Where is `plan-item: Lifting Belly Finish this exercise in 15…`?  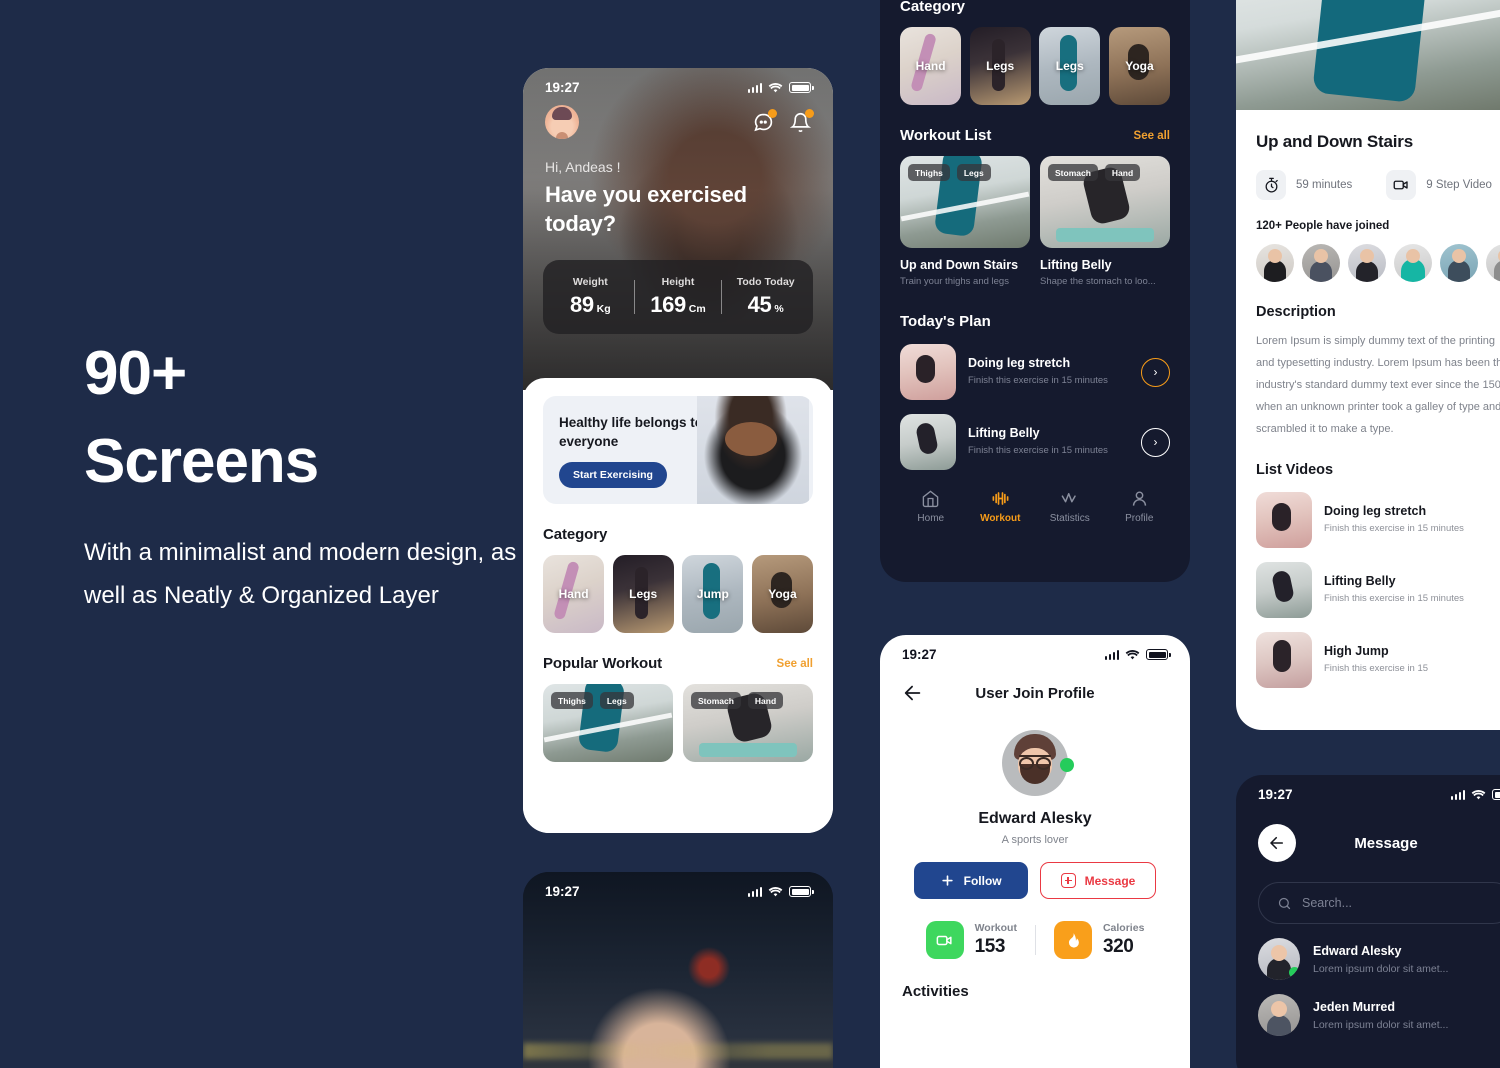 plan-item: Lifting Belly Finish this exercise in 15… is located at coordinates (1035, 442).